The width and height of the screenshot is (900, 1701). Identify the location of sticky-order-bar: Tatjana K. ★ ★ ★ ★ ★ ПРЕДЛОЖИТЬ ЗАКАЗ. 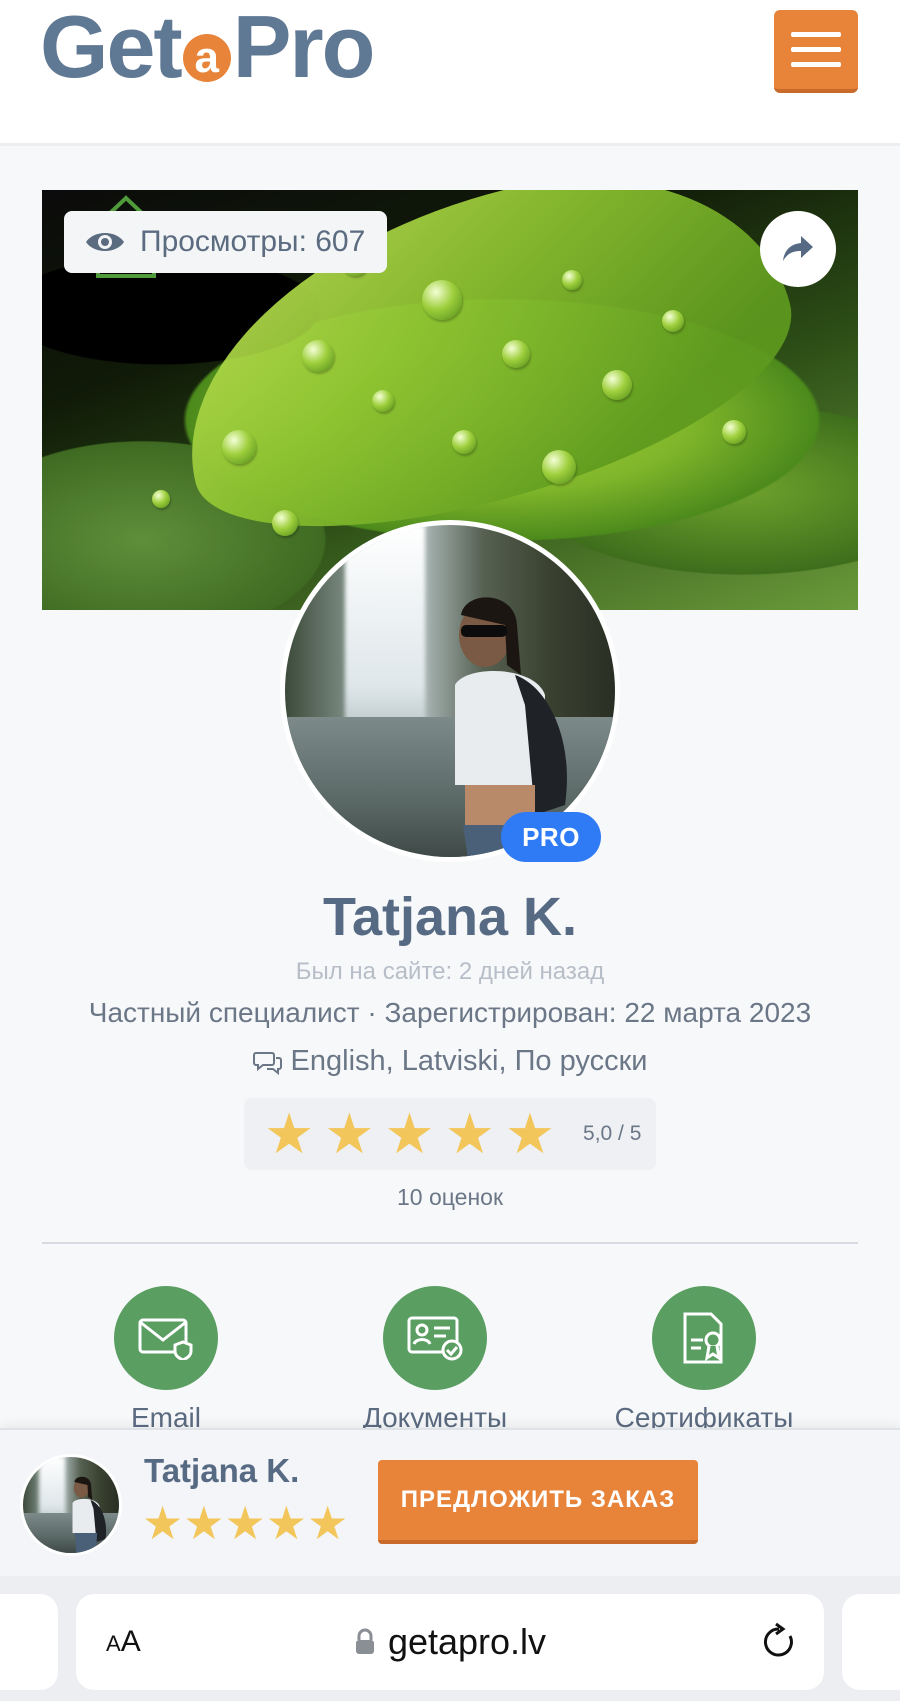
(450, 1502).